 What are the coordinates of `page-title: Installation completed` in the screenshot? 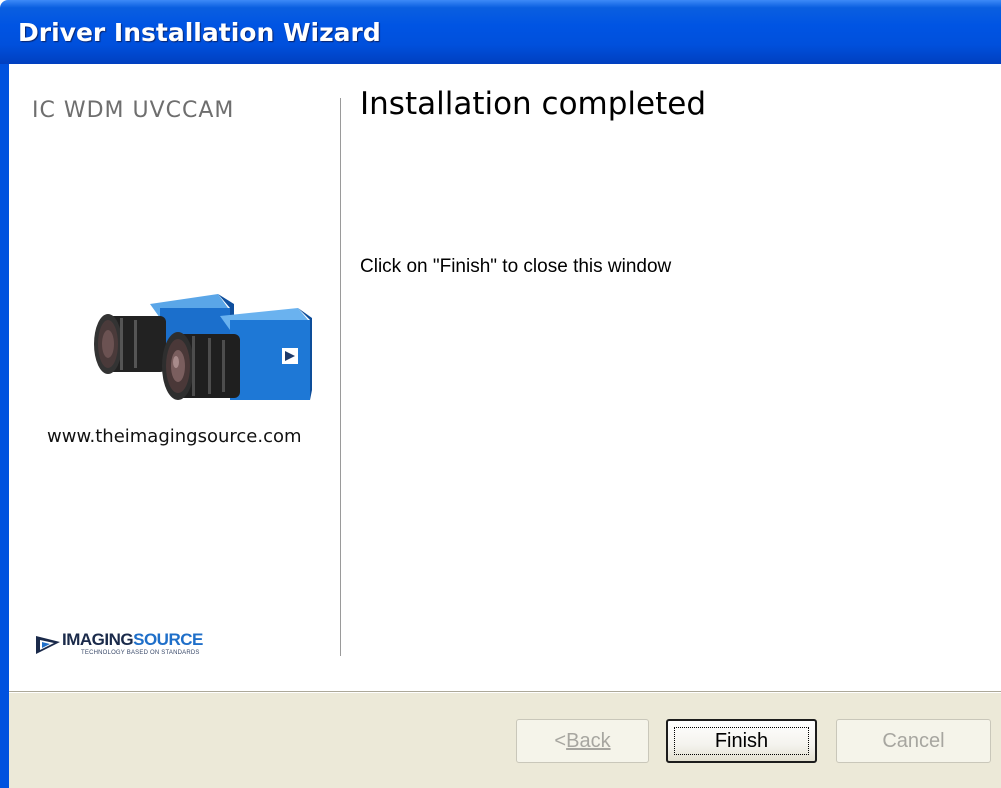 It's located at (533, 104).